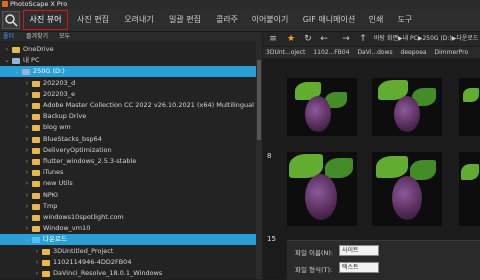  What do you see at coordinates (93, 20) in the screenshot?
I see `tab-photo-edit: 사진 편집` at bounding box center [93, 20].